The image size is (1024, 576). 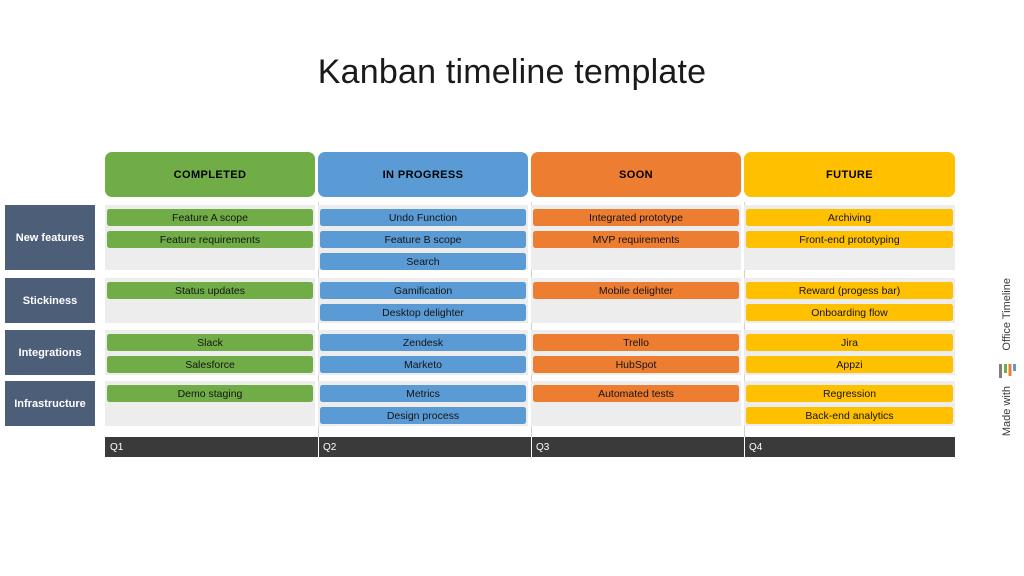 I want to click on task-bar: Archiving, so click(x=849, y=217).